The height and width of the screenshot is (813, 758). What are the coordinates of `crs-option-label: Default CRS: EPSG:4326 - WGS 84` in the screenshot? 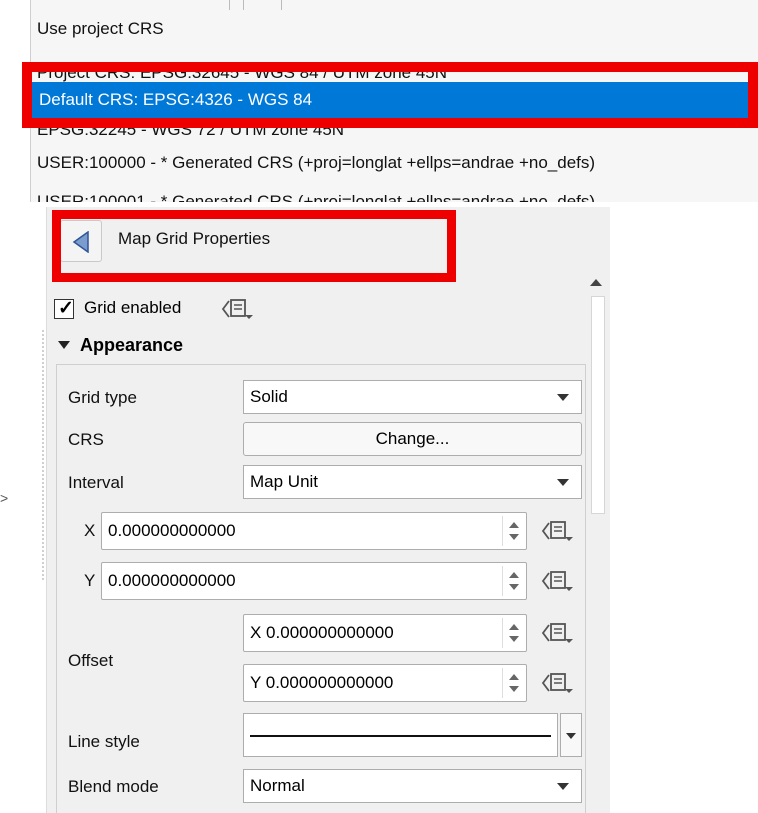 It's located at (176, 99).